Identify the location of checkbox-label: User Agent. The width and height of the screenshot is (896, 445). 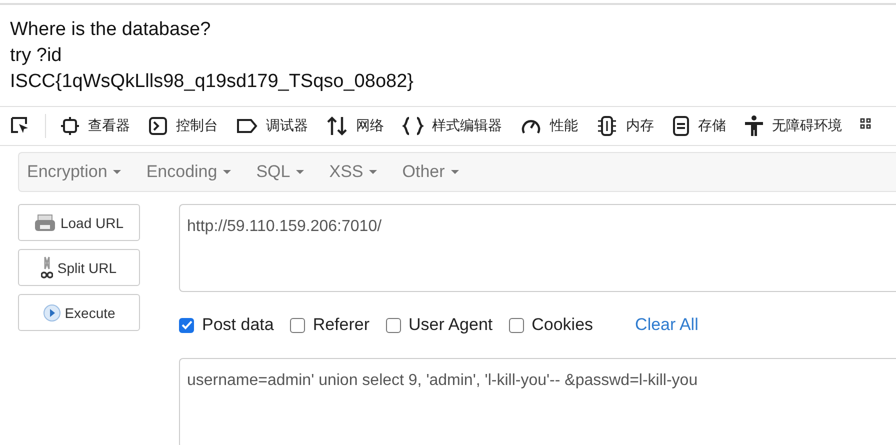
(450, 325).